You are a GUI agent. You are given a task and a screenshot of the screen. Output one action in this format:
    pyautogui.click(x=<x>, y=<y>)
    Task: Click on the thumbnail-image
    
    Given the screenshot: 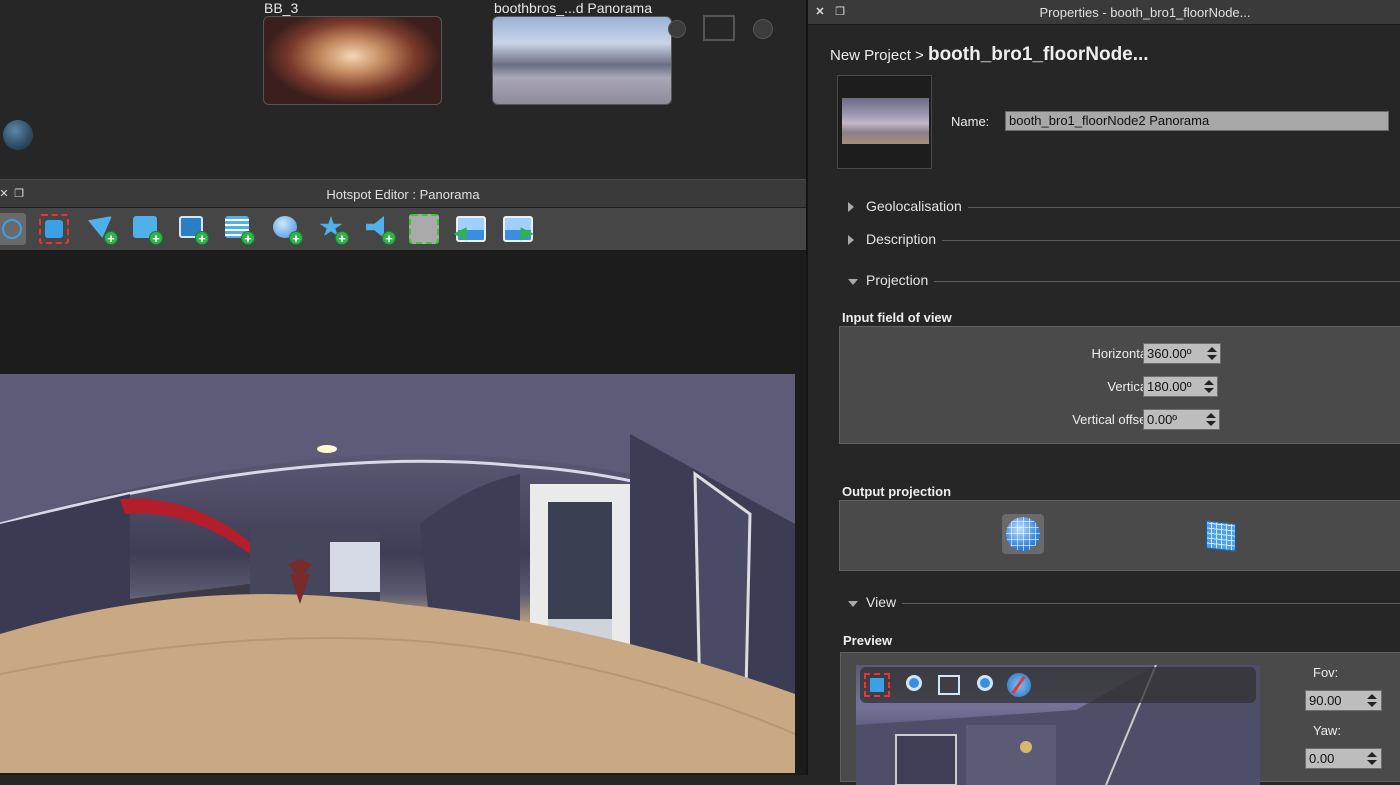 What is the action you would take?
    pyautogui.click(x=885, y=121)
    